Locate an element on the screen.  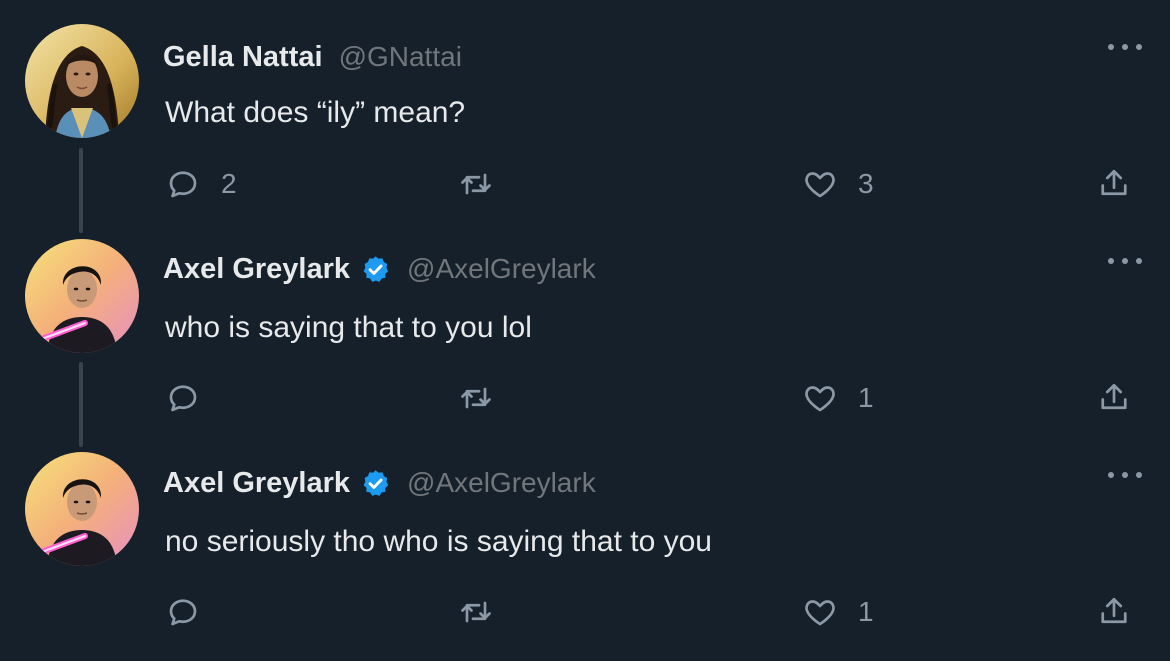
like-button: 3 is located at coordinates (838, 184).